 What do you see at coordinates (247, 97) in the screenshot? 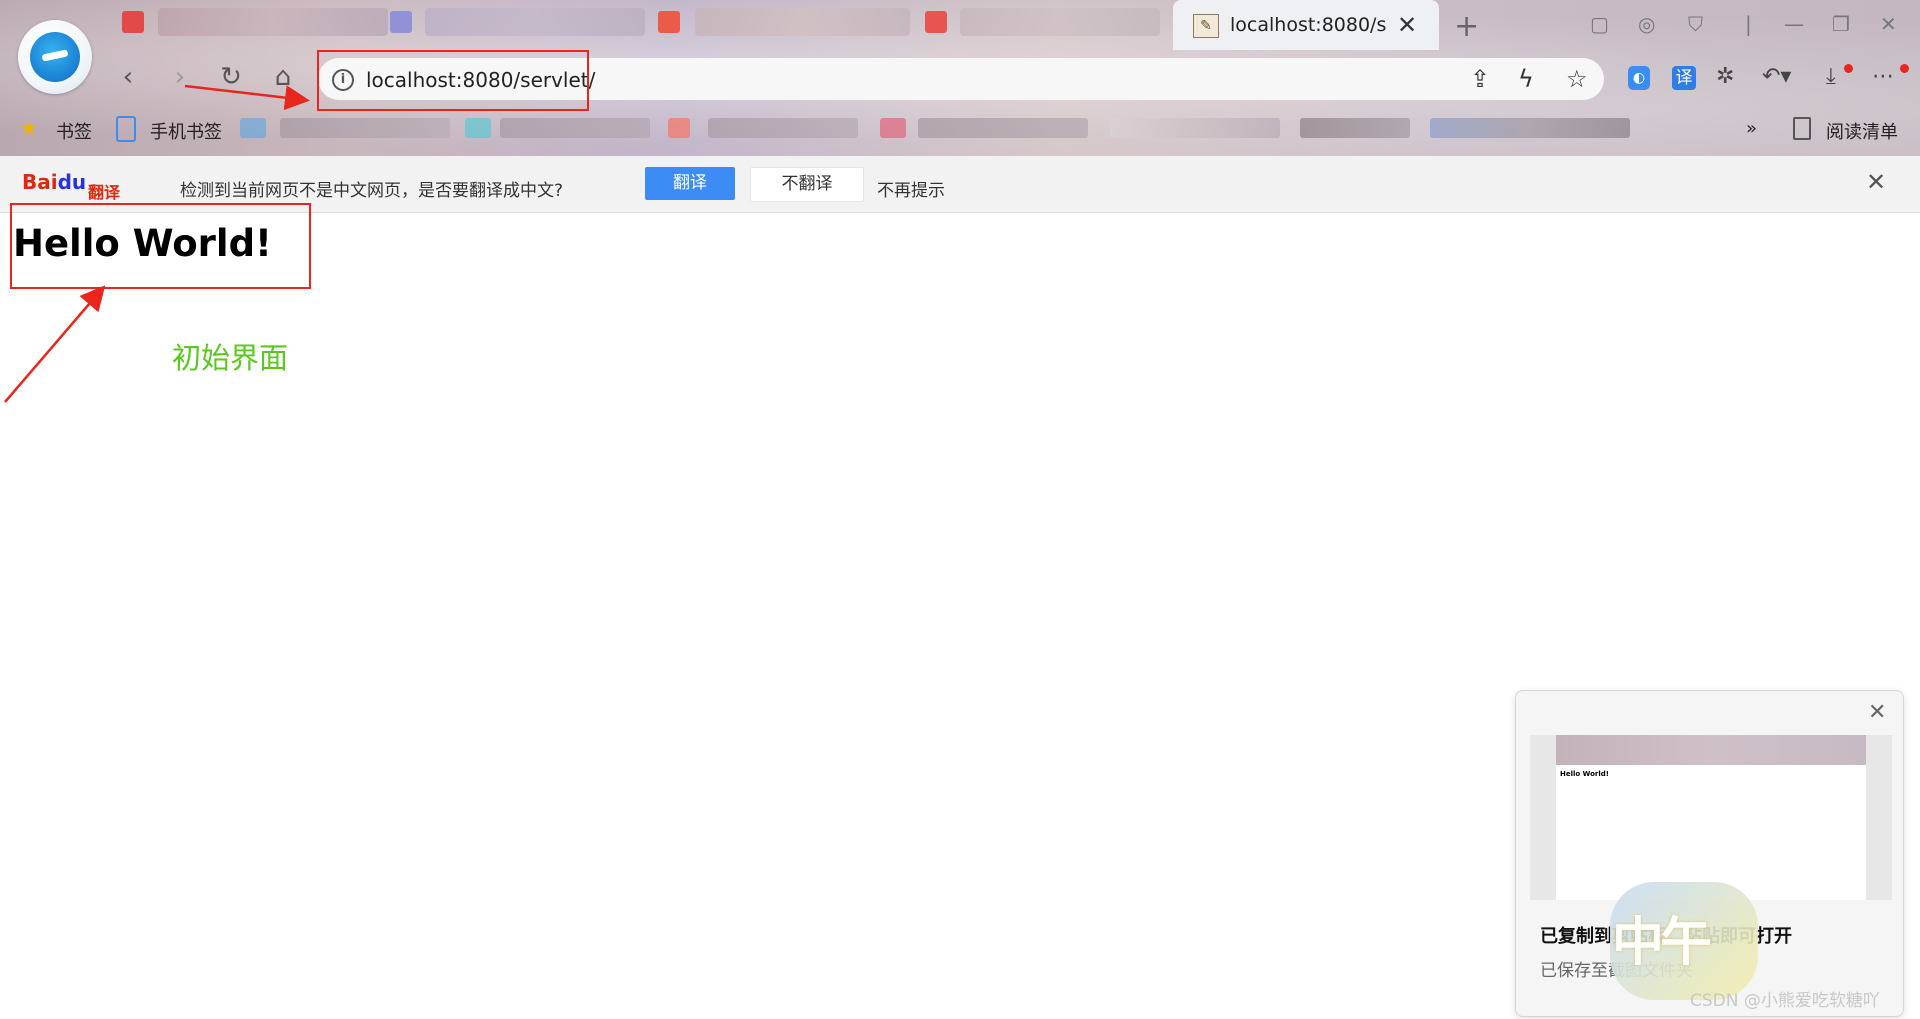
I see `arrow-to-url` at bounding box center [247, 97].